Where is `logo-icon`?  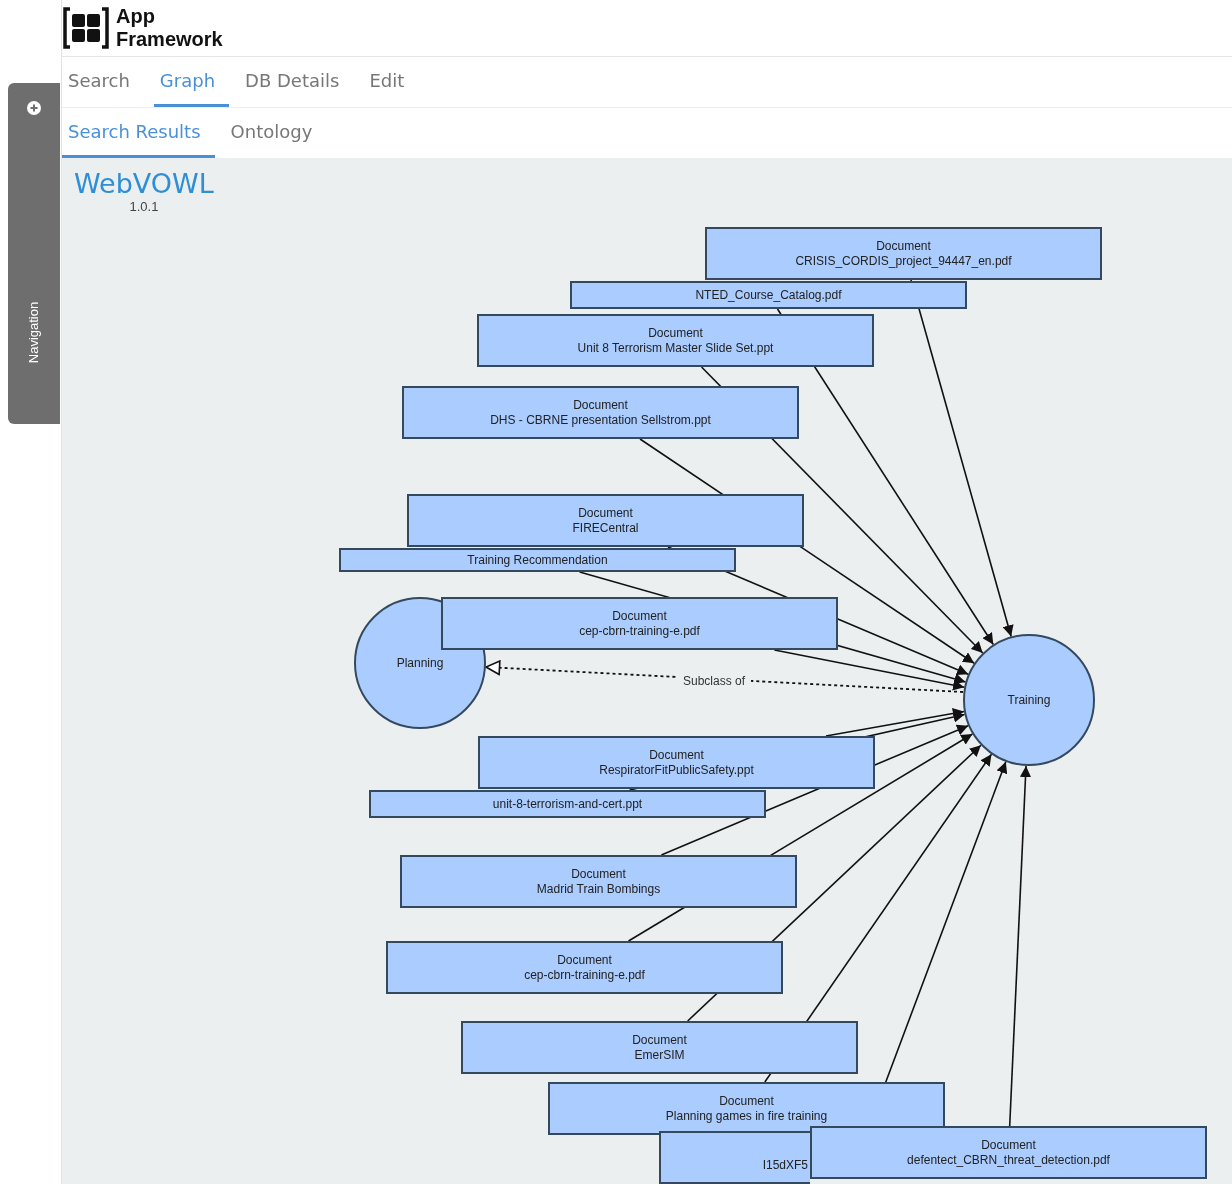
logo-icon is located at coordinates (86, 28).